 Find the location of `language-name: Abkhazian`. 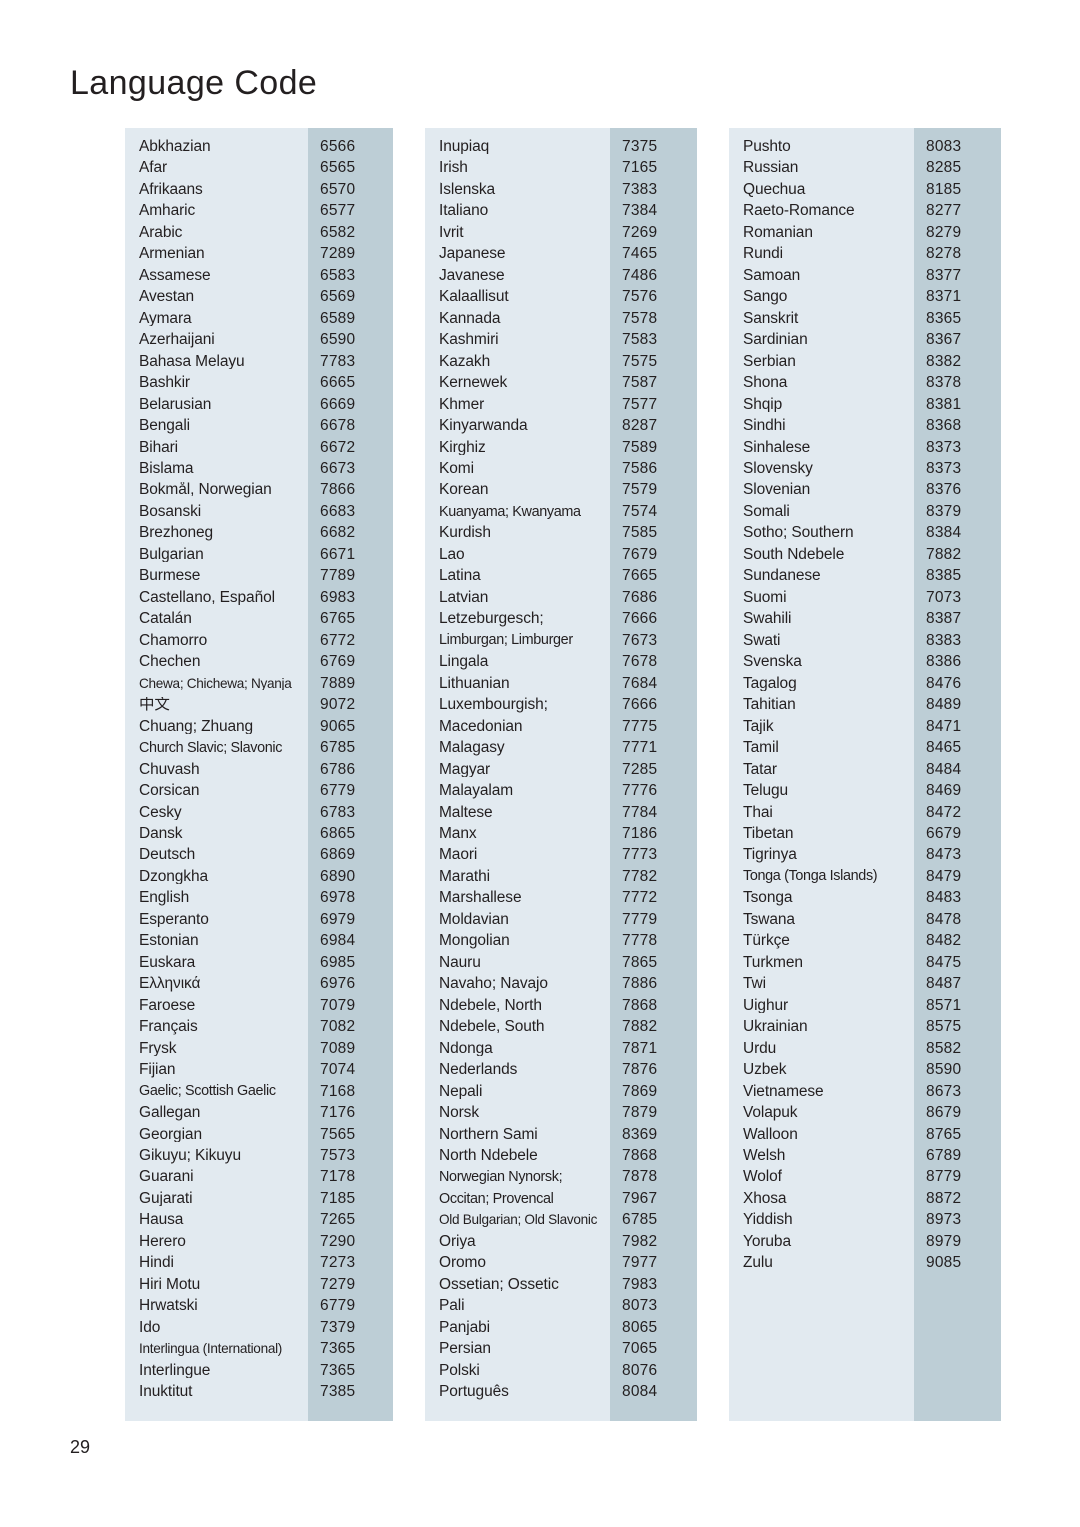

language-name: Abkhazian is located at coordinates (175, 146).